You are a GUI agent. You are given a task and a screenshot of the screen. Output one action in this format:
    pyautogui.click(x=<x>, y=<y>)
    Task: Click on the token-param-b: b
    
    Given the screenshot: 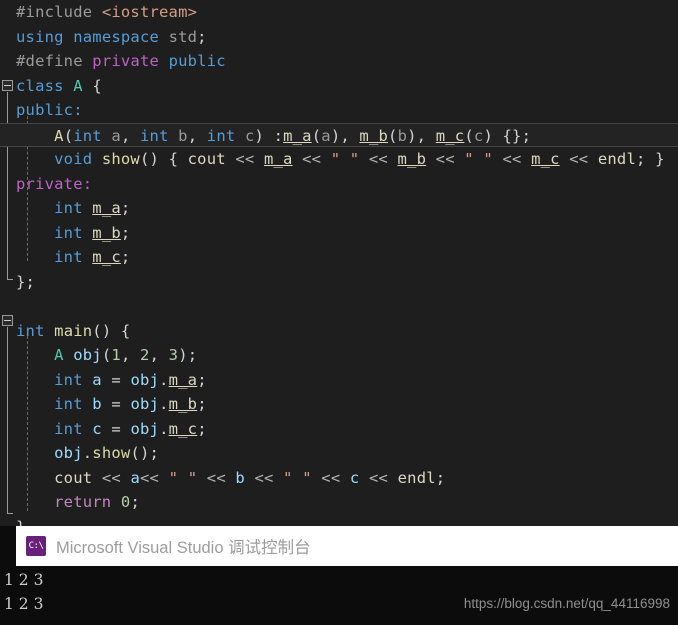 What is the action you would take?
    pyautogui.click(x=183, y=135)
    